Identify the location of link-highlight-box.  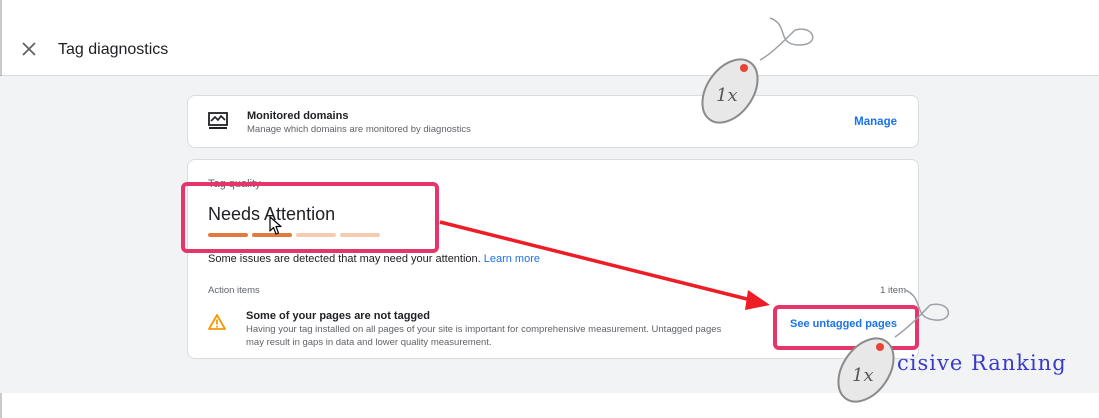
(846, 327).